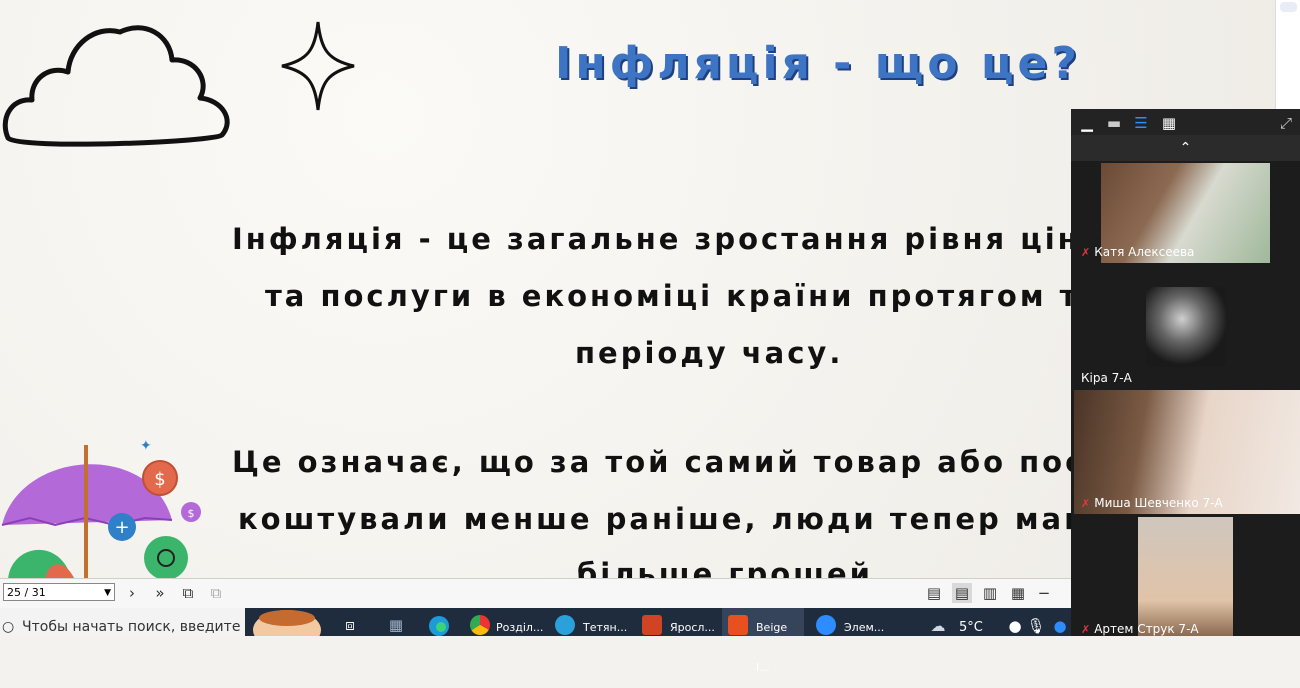 The height and width of the screenshot is (688, 1300). Describe the element at coordinates (565, 625) in the screenshot. I see `telegram-icon` at that location.